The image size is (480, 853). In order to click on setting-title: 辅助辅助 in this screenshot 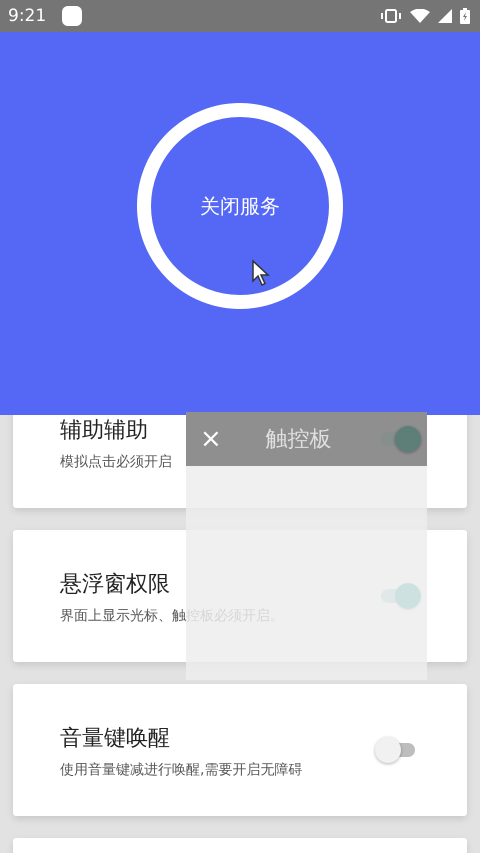, I will do `click(104, 431)`.